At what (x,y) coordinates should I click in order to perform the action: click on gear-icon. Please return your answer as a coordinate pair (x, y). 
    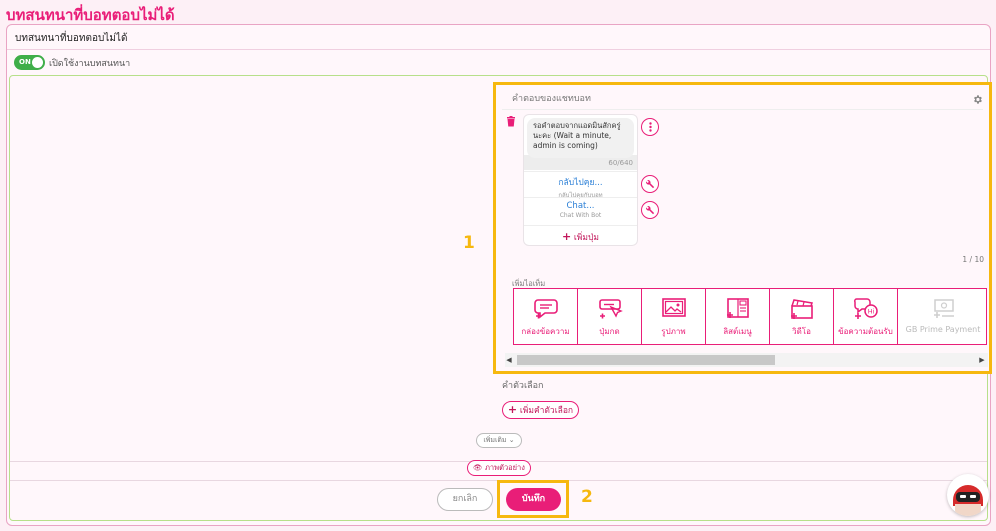
    Looking at the image, I should click on (977, 99).